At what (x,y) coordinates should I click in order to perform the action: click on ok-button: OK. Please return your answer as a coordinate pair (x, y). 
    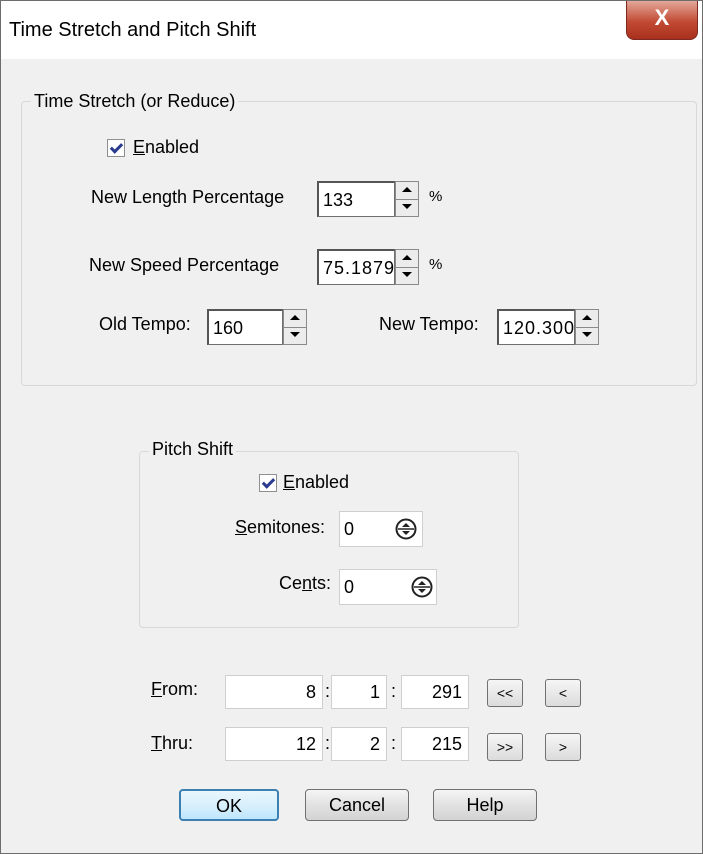
    Looking at the image, I should click on (229, 805).